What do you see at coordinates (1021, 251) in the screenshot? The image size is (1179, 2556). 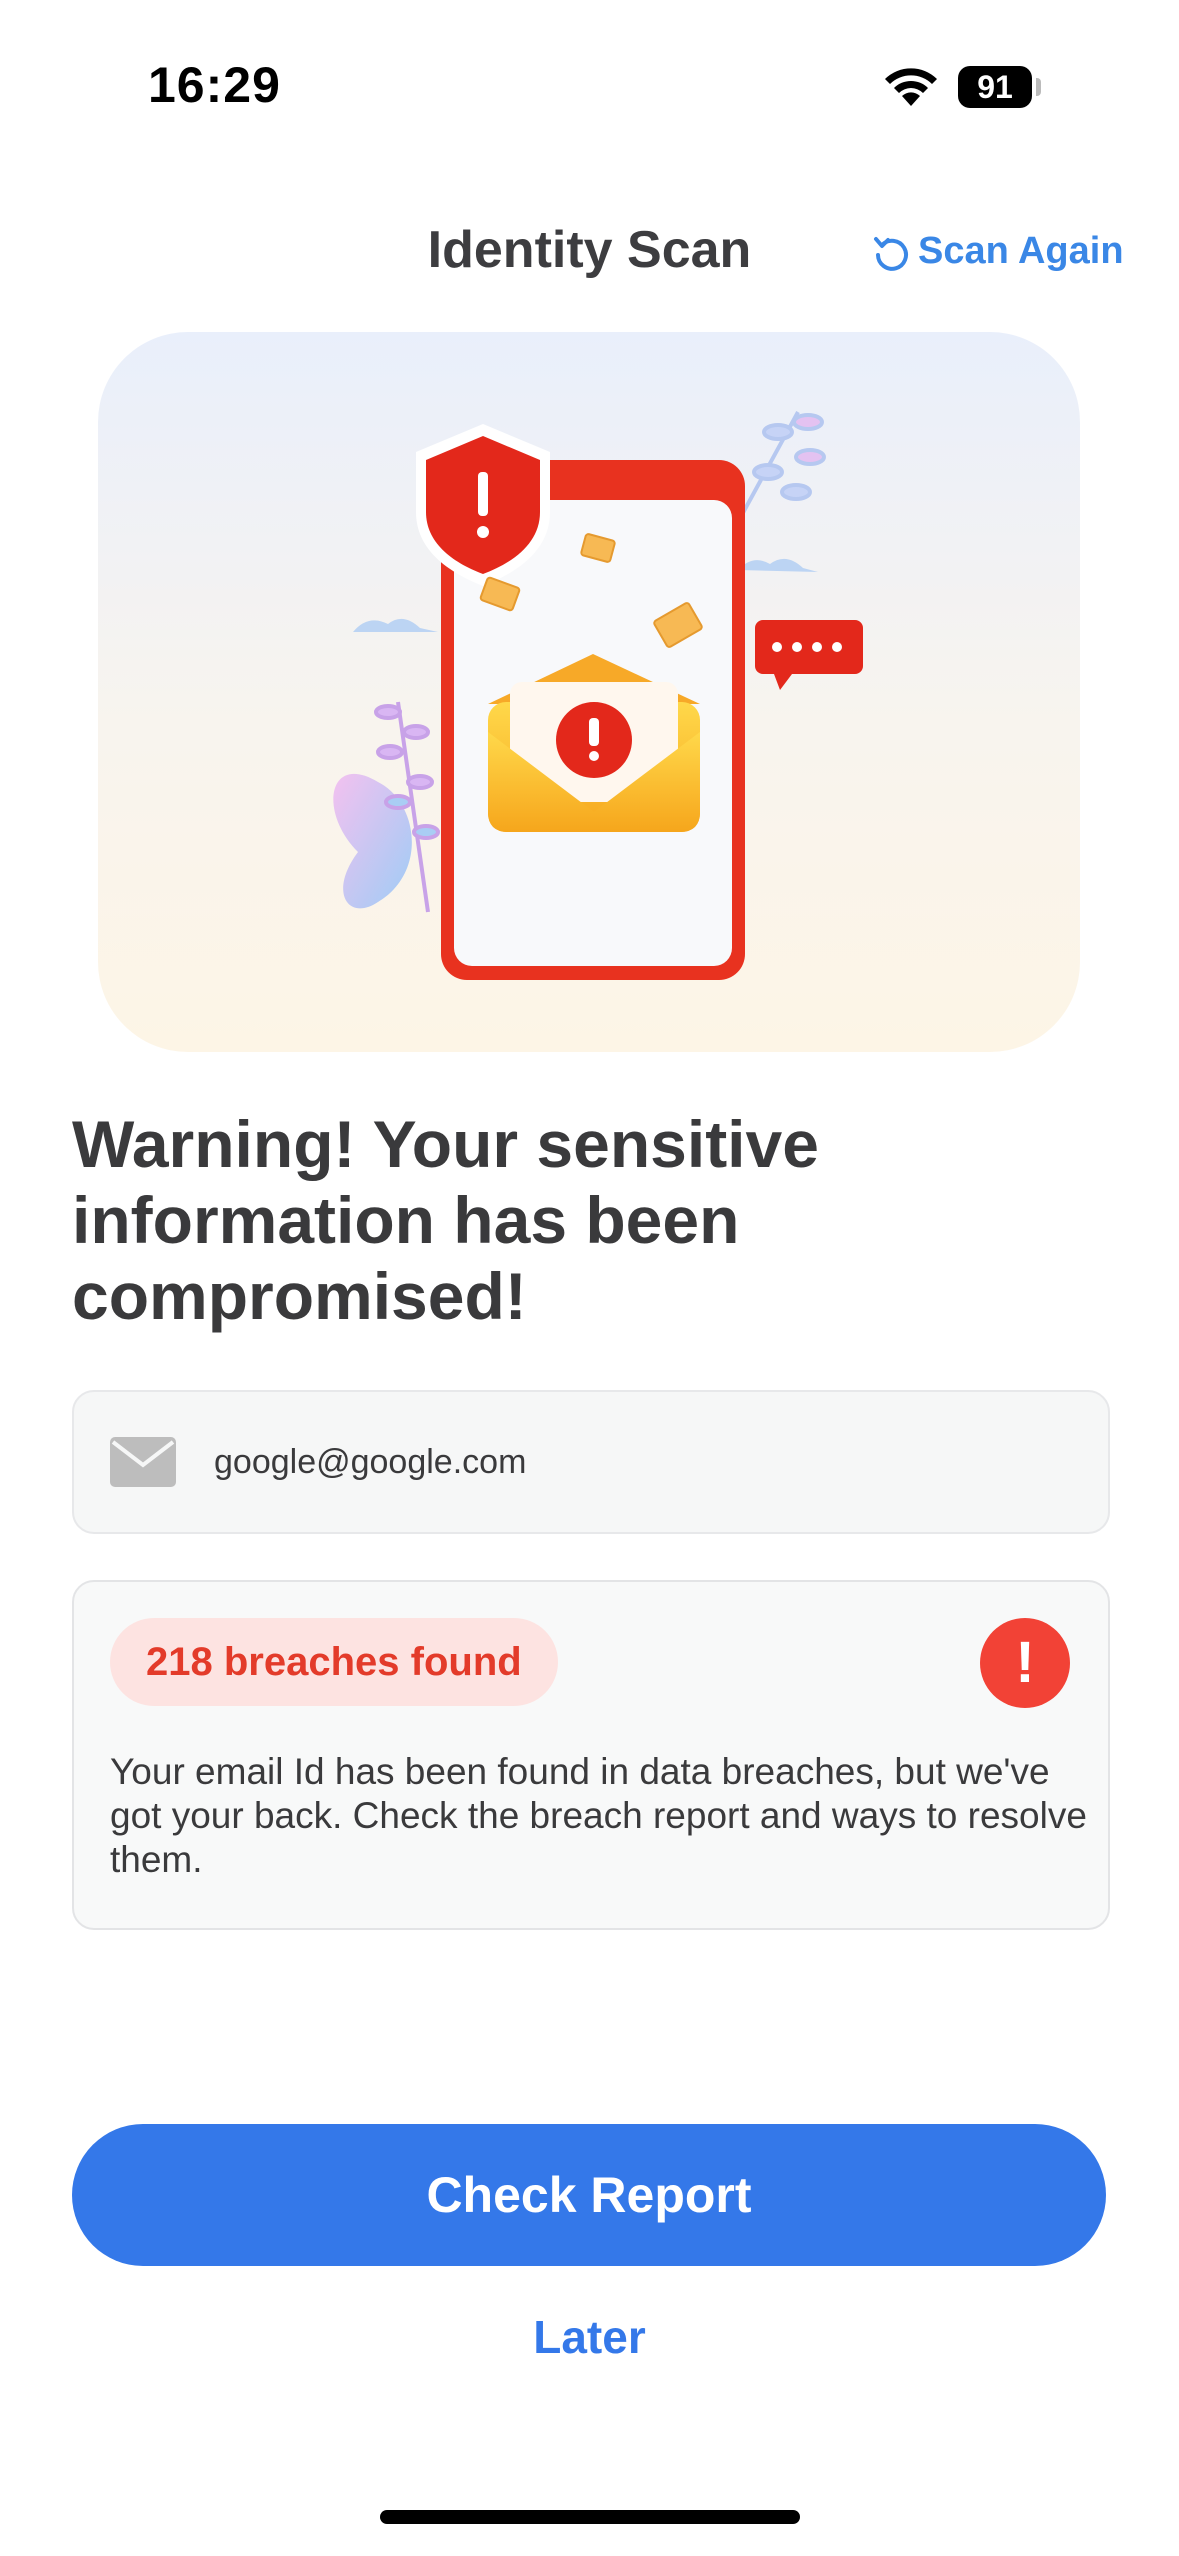 I see `scan-again-label: Scan Again` at bounding box center [1021, 251].